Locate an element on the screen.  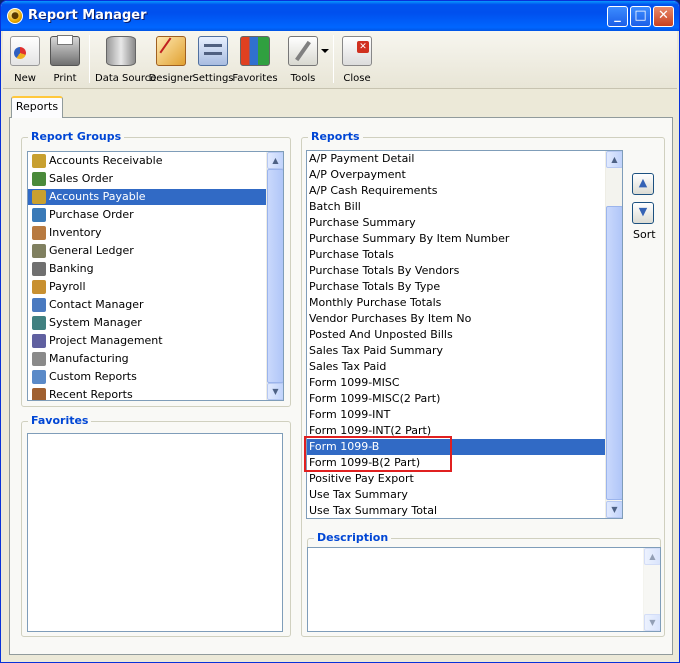
report-group-label: Custom Reports is located at coordinates (93, 376).